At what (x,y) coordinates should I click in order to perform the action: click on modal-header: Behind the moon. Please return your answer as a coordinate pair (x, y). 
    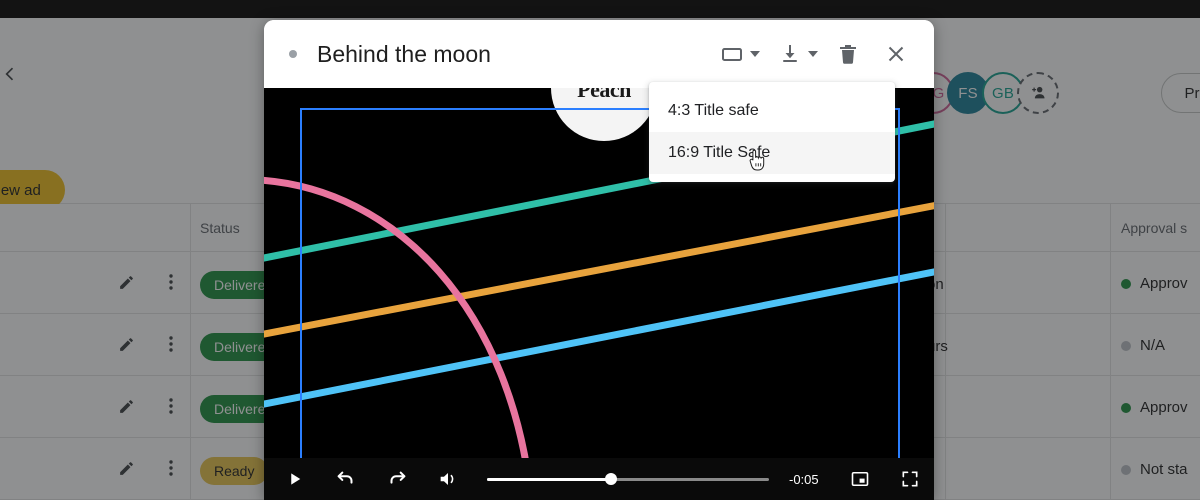
    Looking at the image, I should click on (599, 54).